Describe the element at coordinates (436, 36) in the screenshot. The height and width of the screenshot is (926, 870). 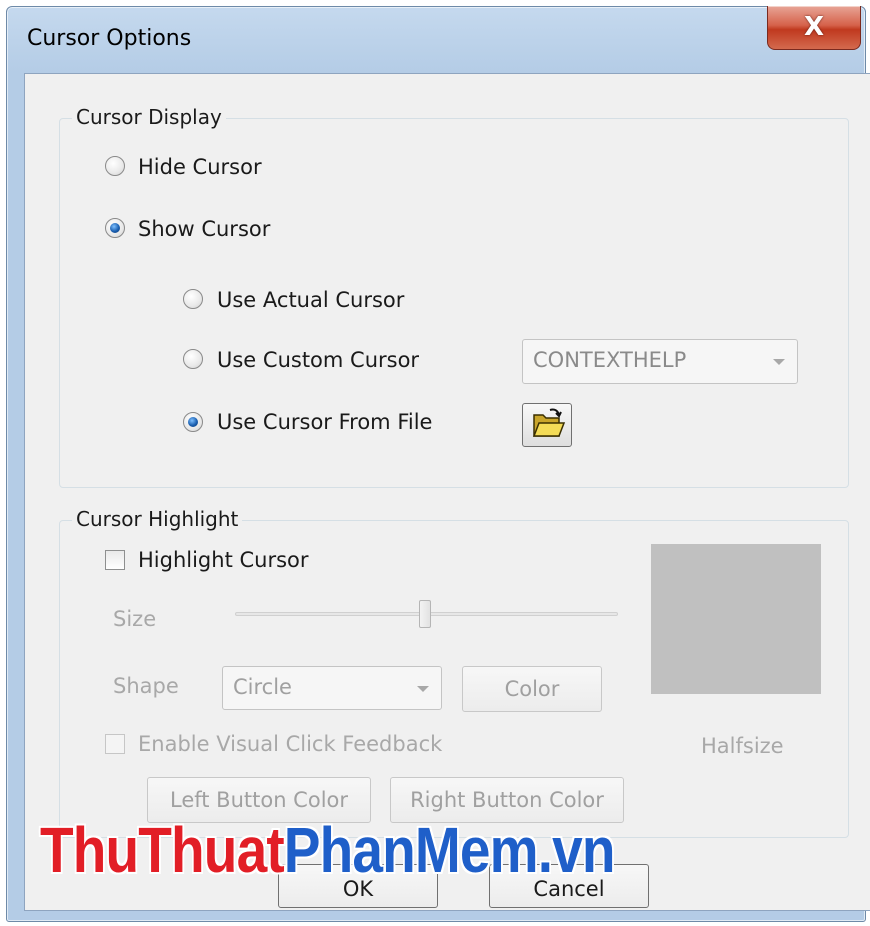
I see `title-bar: Cursor Options X` at that location.